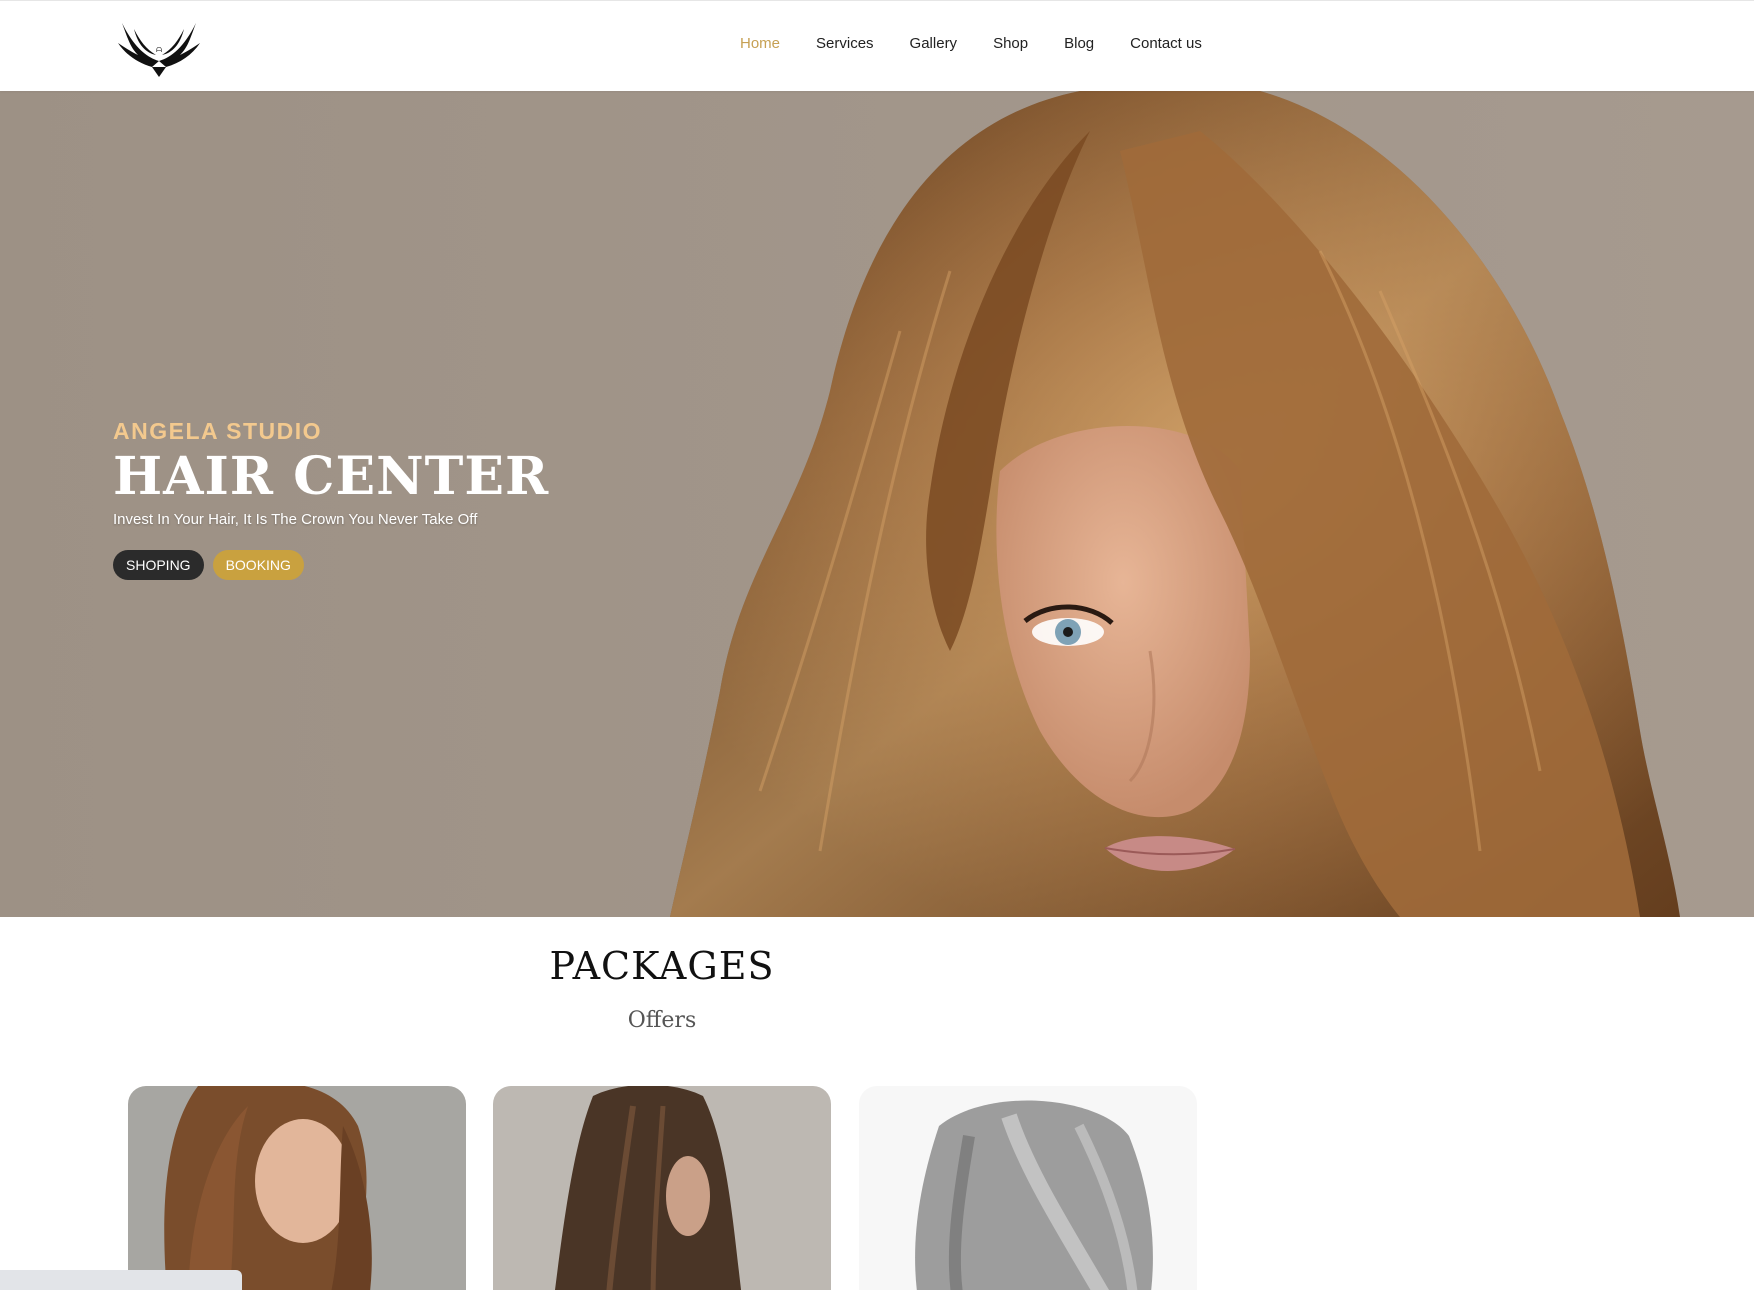 Image resolution: width=1754 pixels, height=1290 pixels. Describe the element at coordinates (393, 565) in the screenshot. I see `hero-button-row: SHOPING BOOKING` at that location.